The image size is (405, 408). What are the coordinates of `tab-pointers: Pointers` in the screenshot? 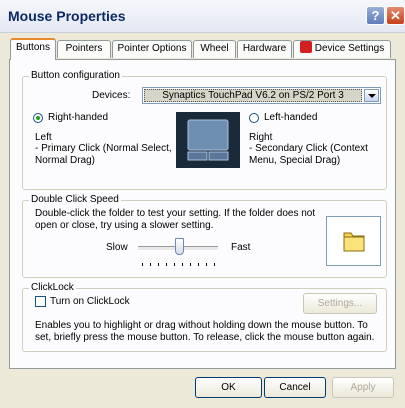 It's located at (84, 49).